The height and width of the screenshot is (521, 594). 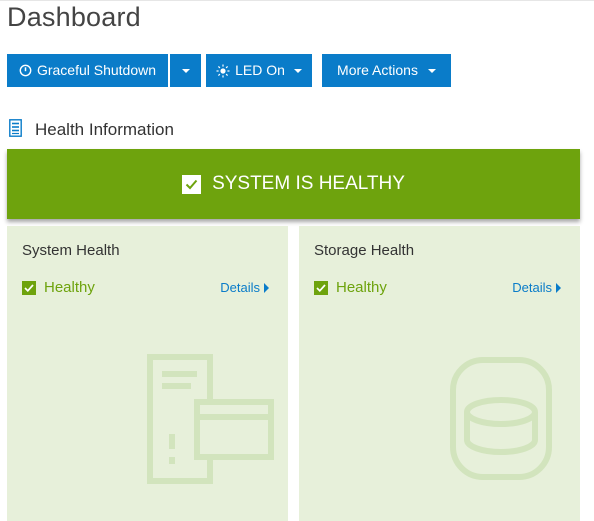 I want to click on system-health-details-link: Details, so click(x=244, y=287).